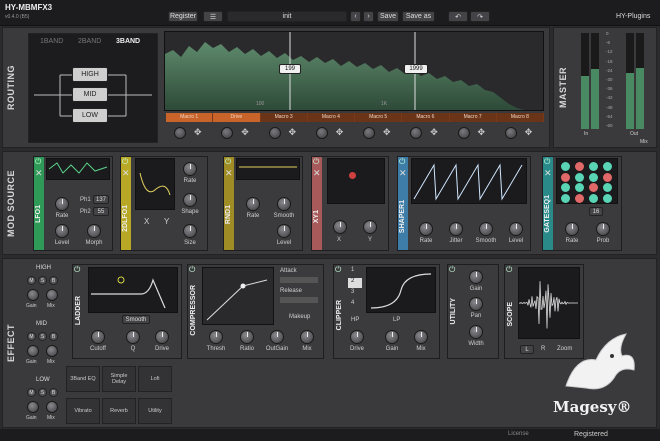 Image resolution: width=660 pixels, height=441 pixels. I want to click on tab-3band: 3BAND, so click(128, 41).